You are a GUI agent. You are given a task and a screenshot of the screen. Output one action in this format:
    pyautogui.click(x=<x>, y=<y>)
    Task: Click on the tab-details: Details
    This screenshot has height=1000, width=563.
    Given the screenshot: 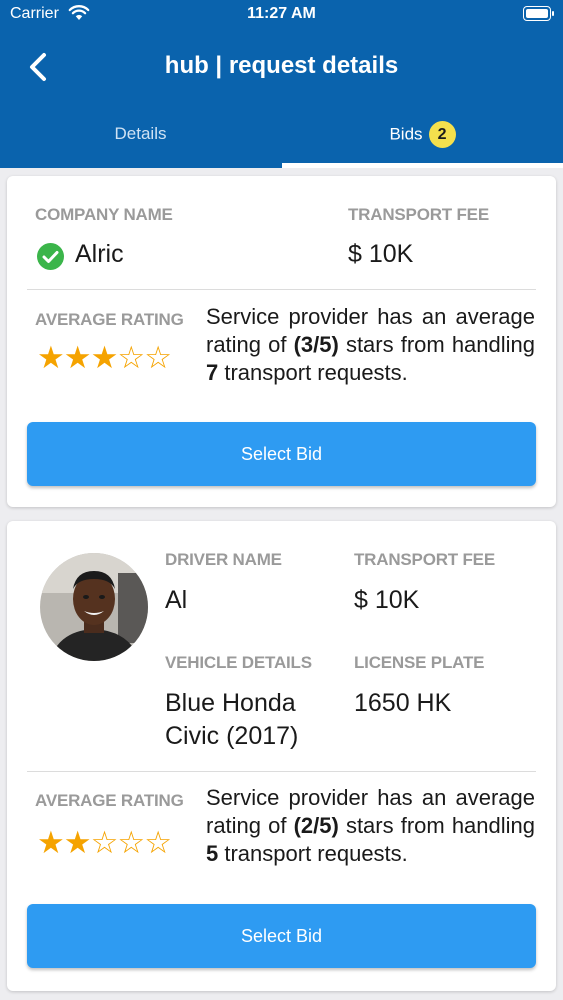 What is the action you would take?
    pyautogui.click(x=140, y=140)
    